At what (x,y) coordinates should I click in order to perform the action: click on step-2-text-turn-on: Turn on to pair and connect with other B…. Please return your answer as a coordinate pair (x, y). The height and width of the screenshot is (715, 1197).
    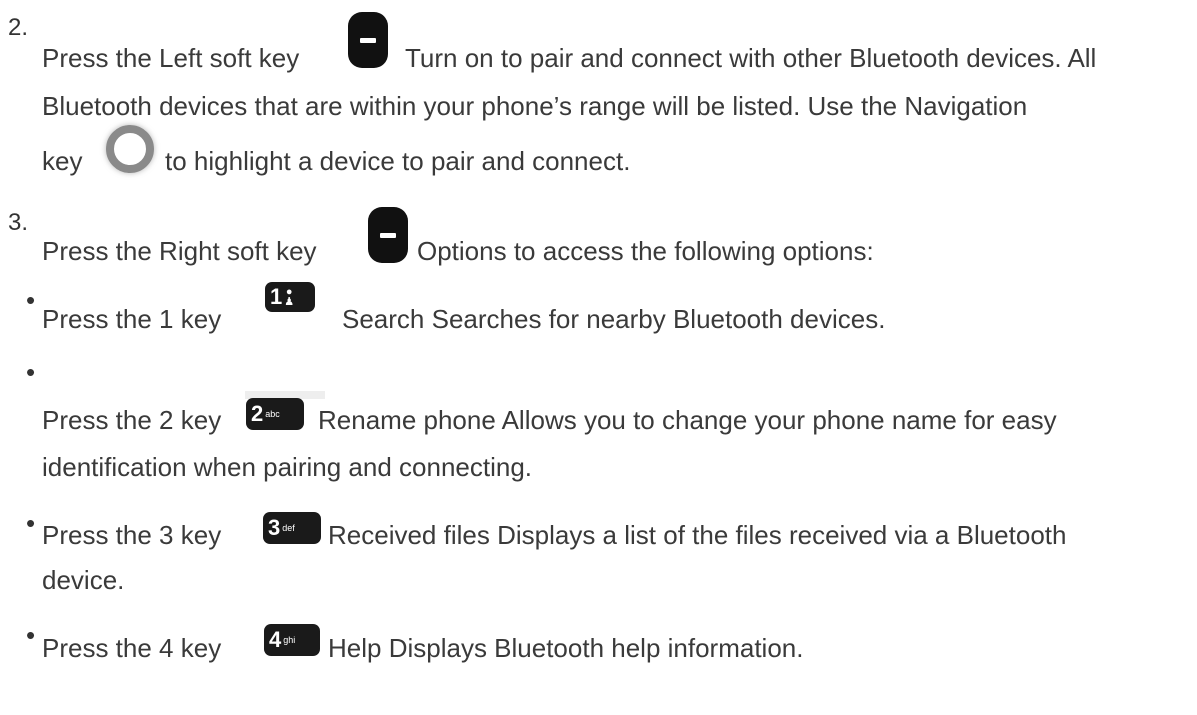
    Looking at the image, I should click on (751, 58).